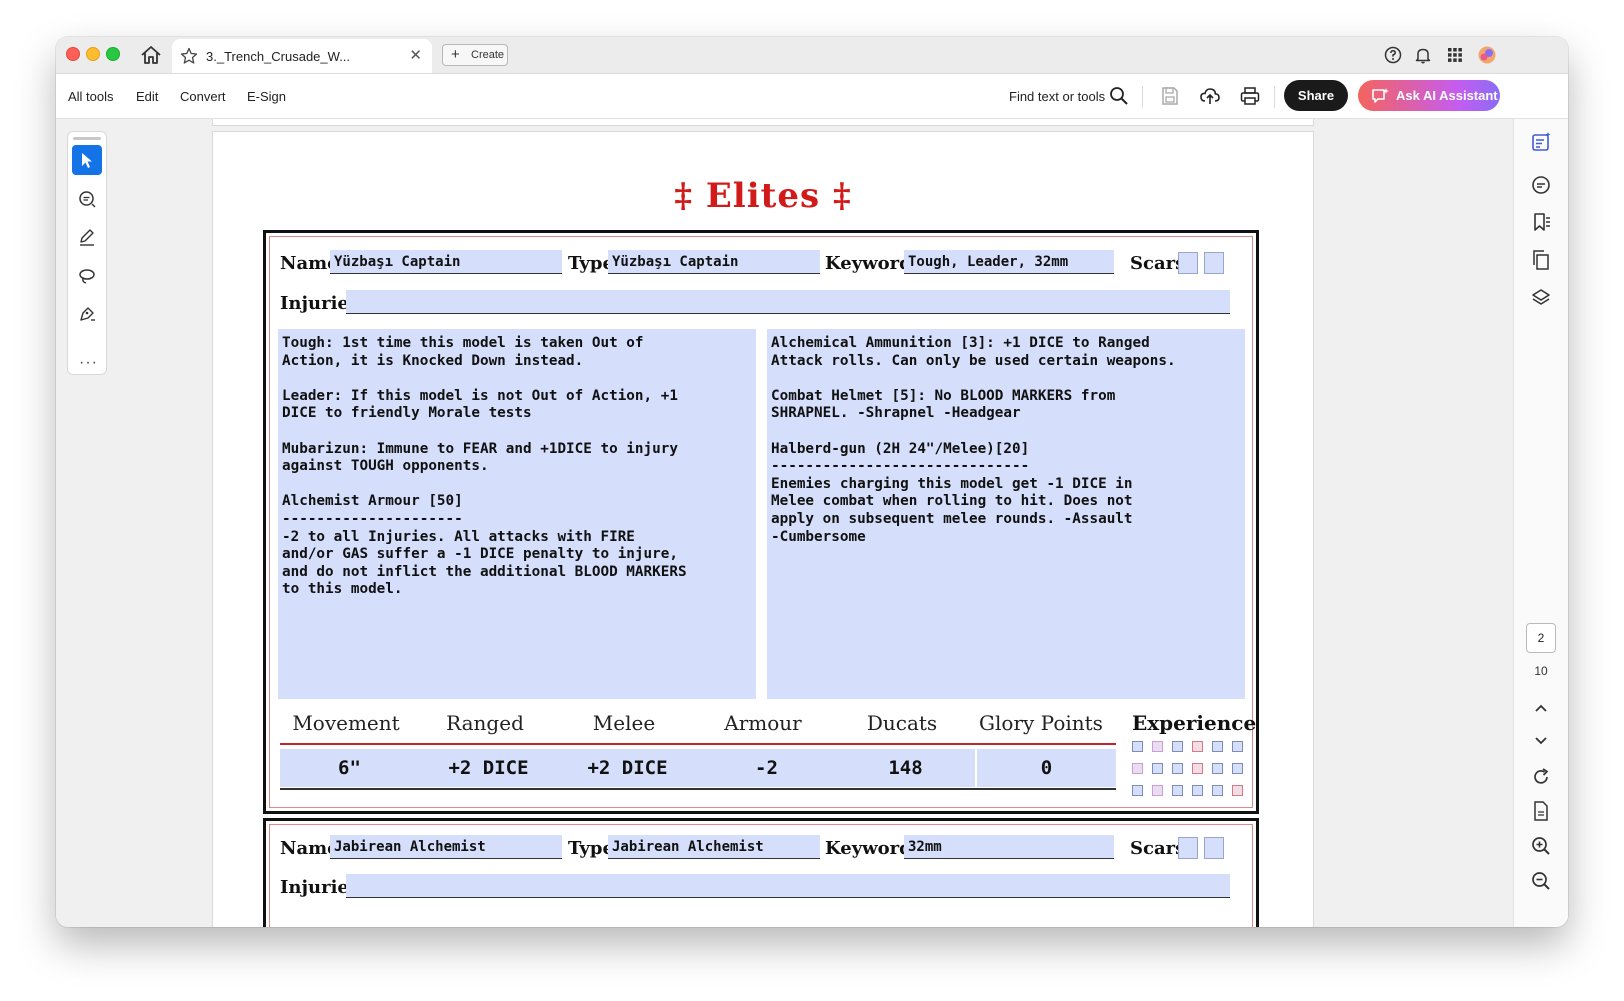 This screenshot has width=1624, height=1001. Describe the element at coordinates (446, 847) in the screenshot. I see `name-field: Jabirean Alchemist` at that location.